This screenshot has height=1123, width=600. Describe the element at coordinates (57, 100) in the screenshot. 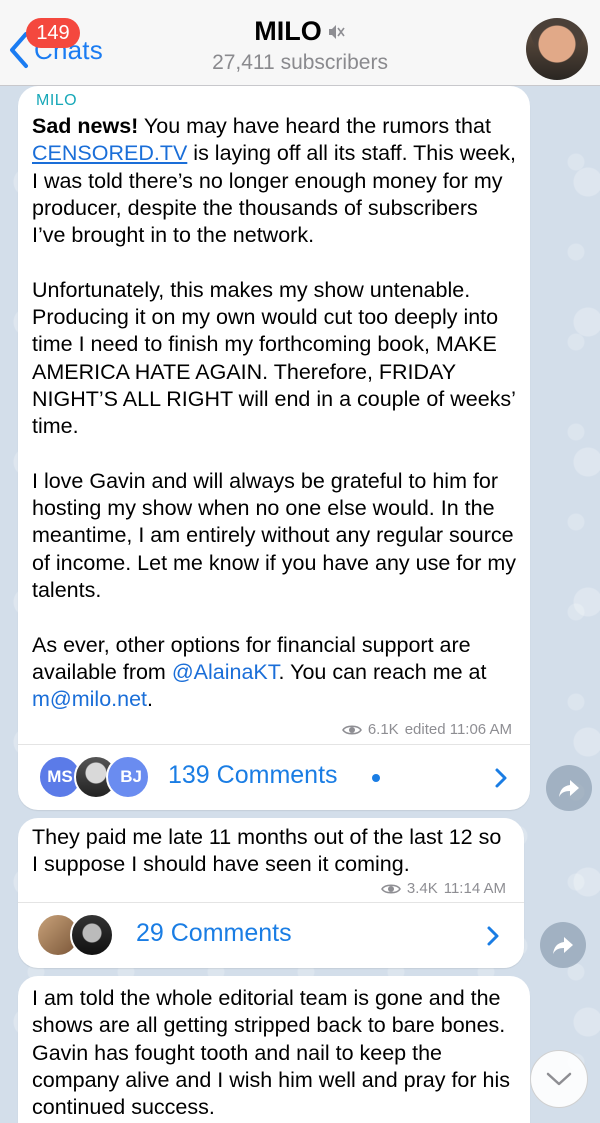

I see `post-sender: MILO` at that location.